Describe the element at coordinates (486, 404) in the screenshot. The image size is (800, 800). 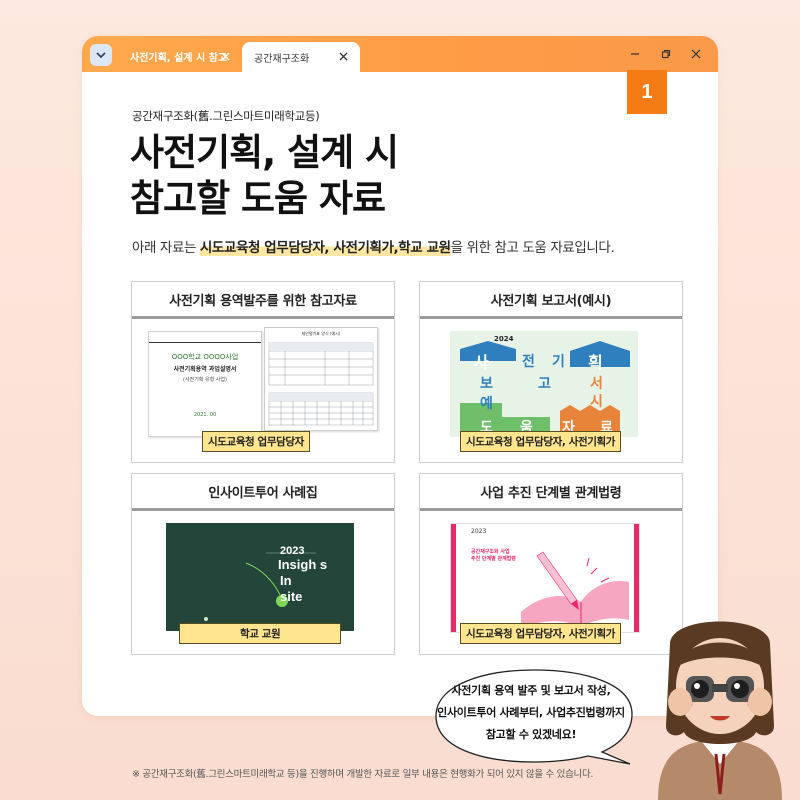
I see `report-char: 예` at that location.